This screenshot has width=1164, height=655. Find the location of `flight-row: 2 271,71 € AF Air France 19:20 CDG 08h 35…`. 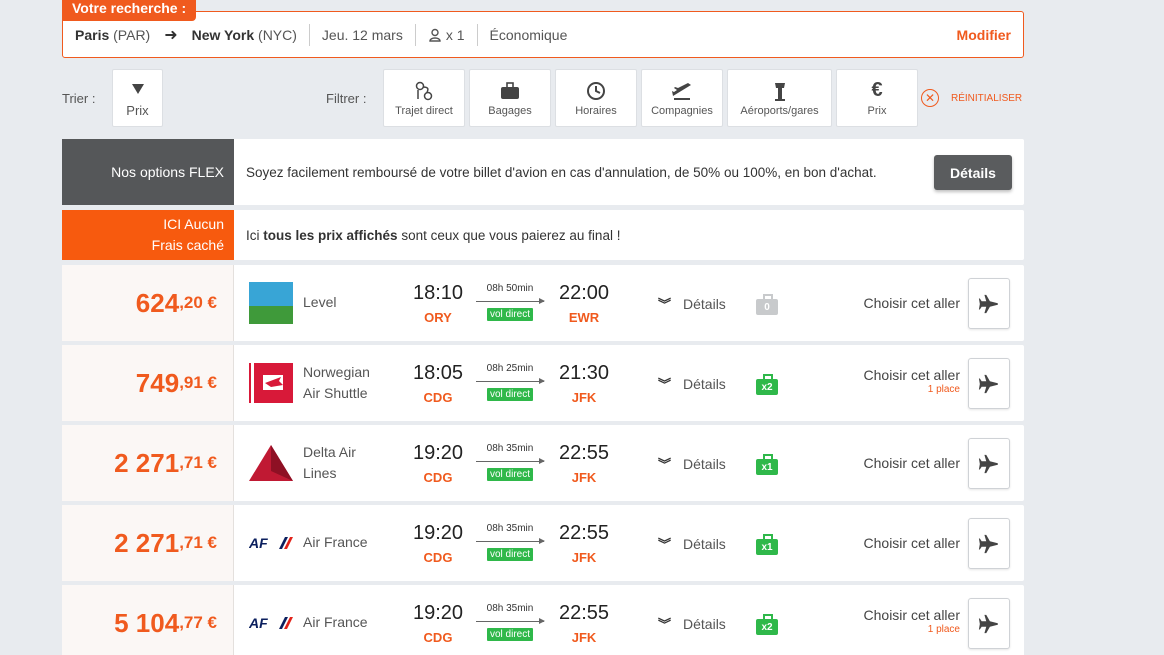

flight-row: 2 271,71 € AF Air France 19:20 CDG 08h 35… is located at coordinates (543, 543).